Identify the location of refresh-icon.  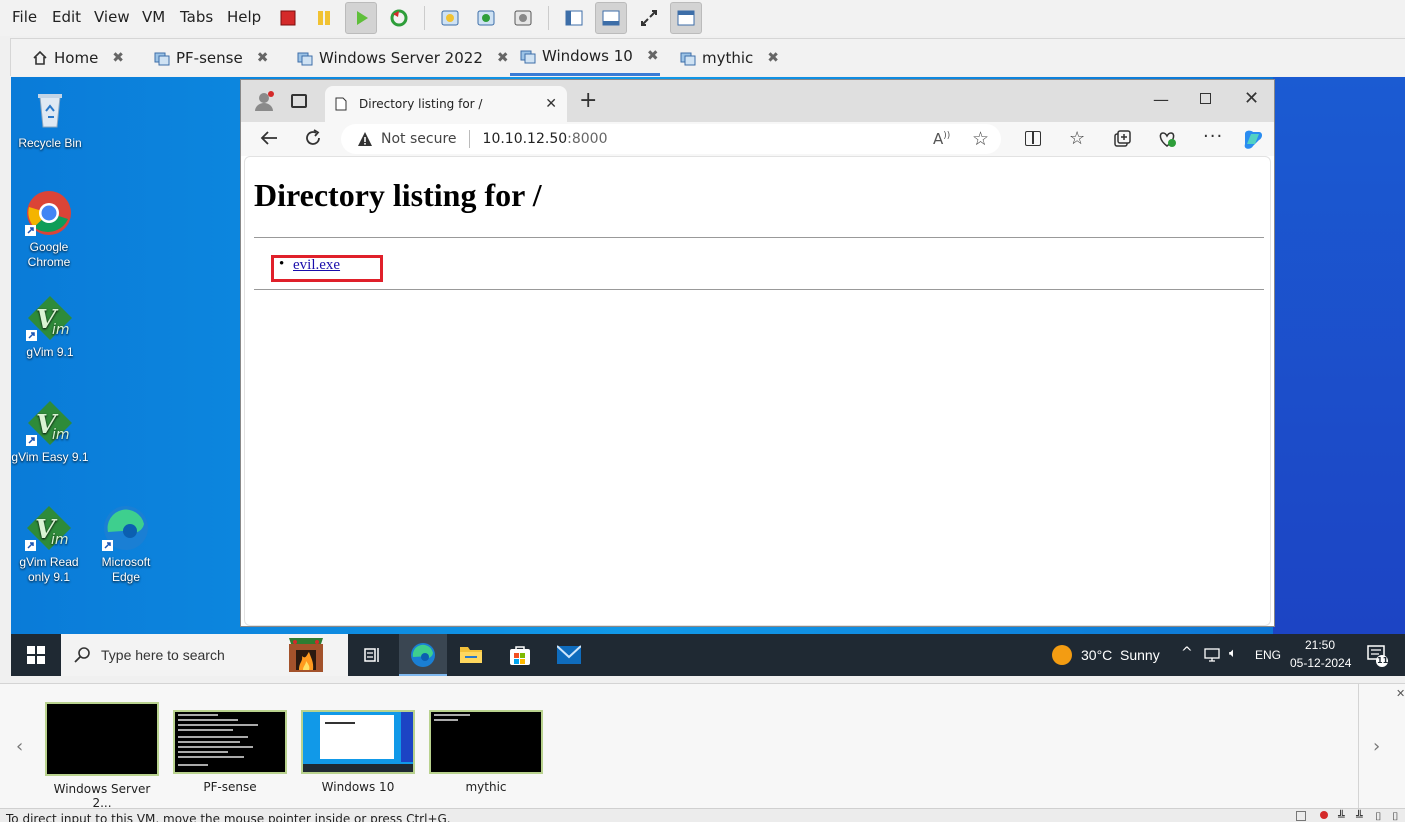
(313, 140).